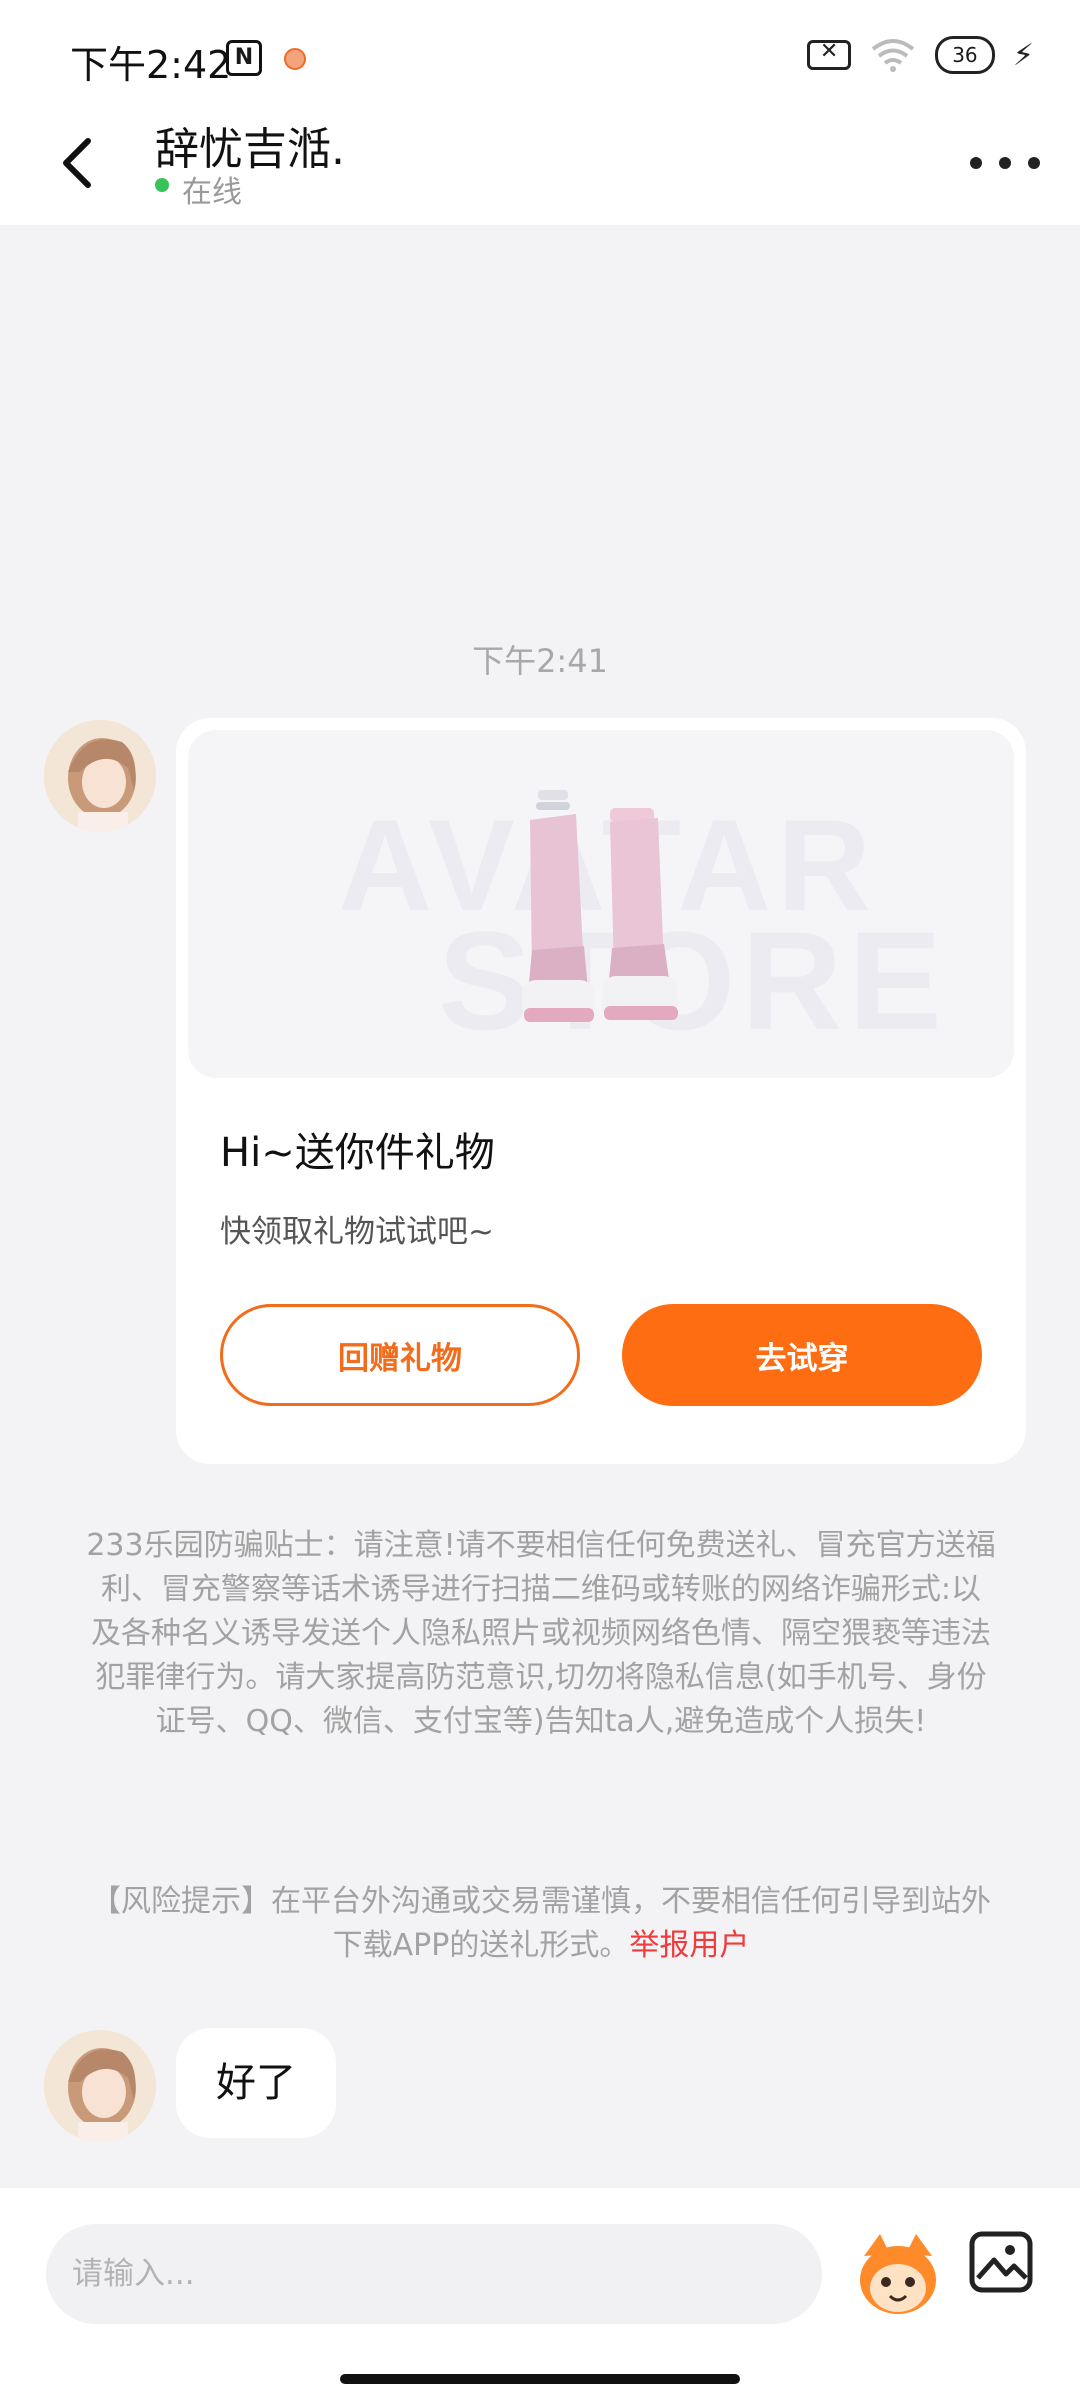 This screenshot has width=1080, height=2400. Describe the element at coordinates (540, 661) in the screenshot. I see `message-timestamp: 下午2:41` at that location.